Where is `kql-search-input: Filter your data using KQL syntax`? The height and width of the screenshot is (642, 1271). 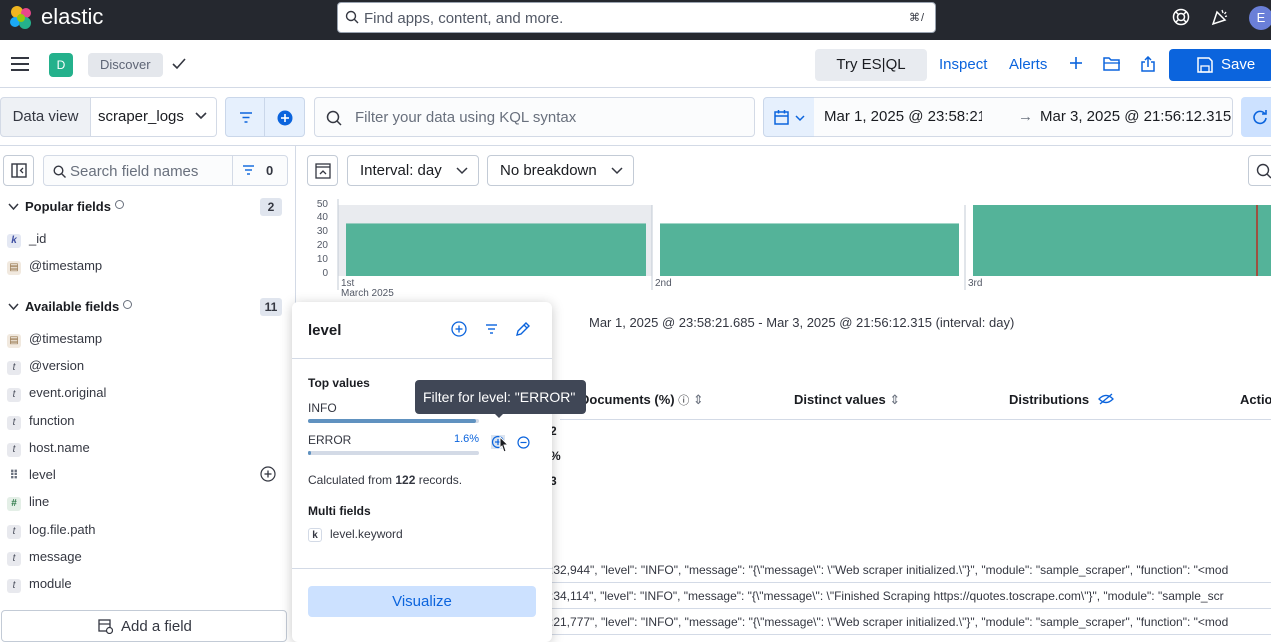 kql-search-input: Filter your data using KQL syntax is located at coordinates (534, 117).